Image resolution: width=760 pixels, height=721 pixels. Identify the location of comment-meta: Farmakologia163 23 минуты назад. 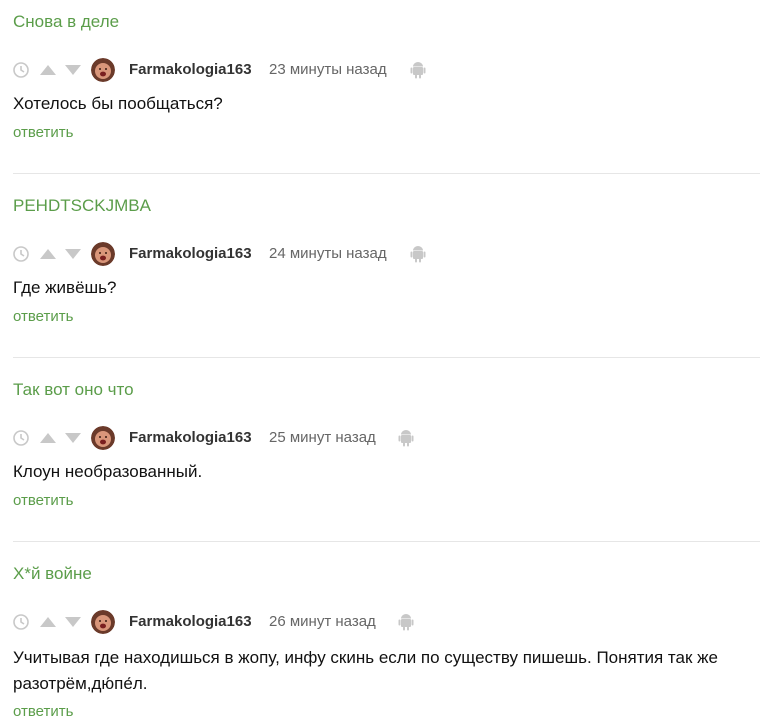
(383, 70).